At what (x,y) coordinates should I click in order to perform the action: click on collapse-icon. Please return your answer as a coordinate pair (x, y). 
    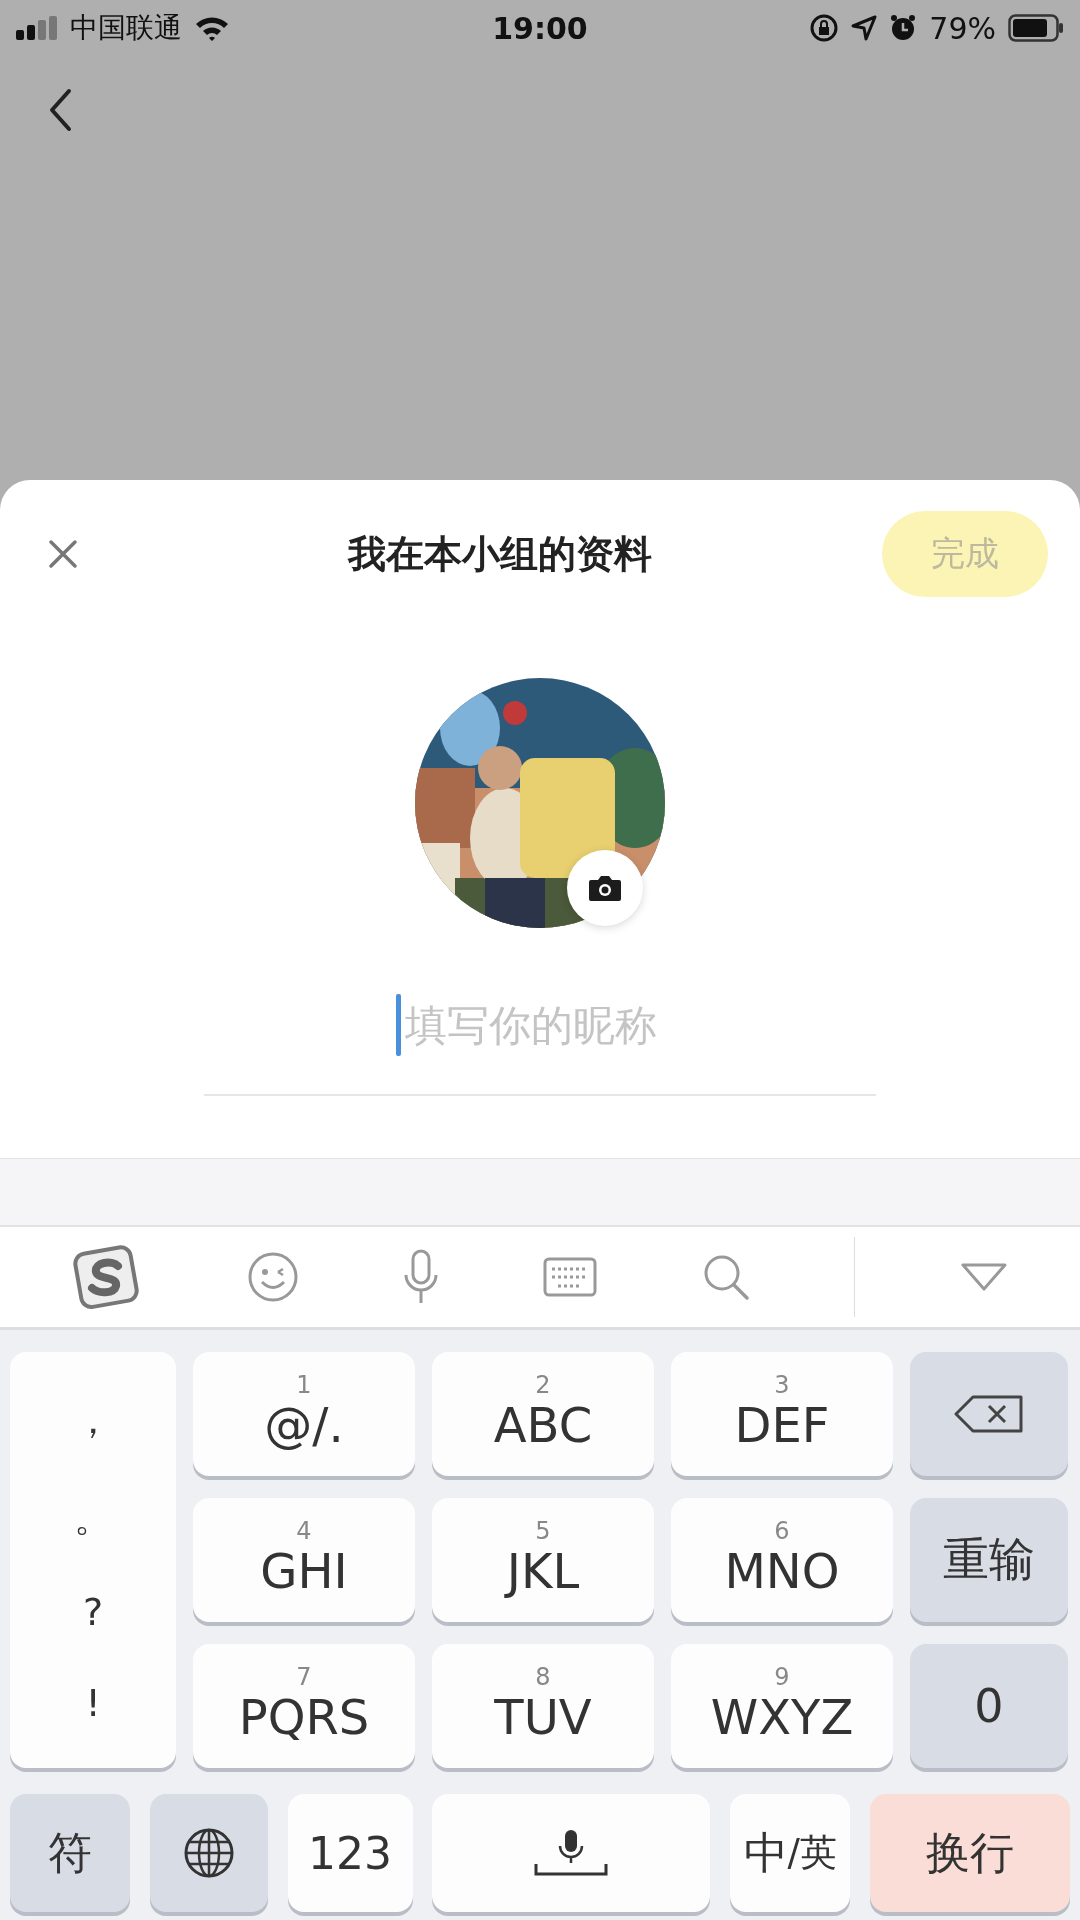
    Looking at the image, I should click on (983, 1277).